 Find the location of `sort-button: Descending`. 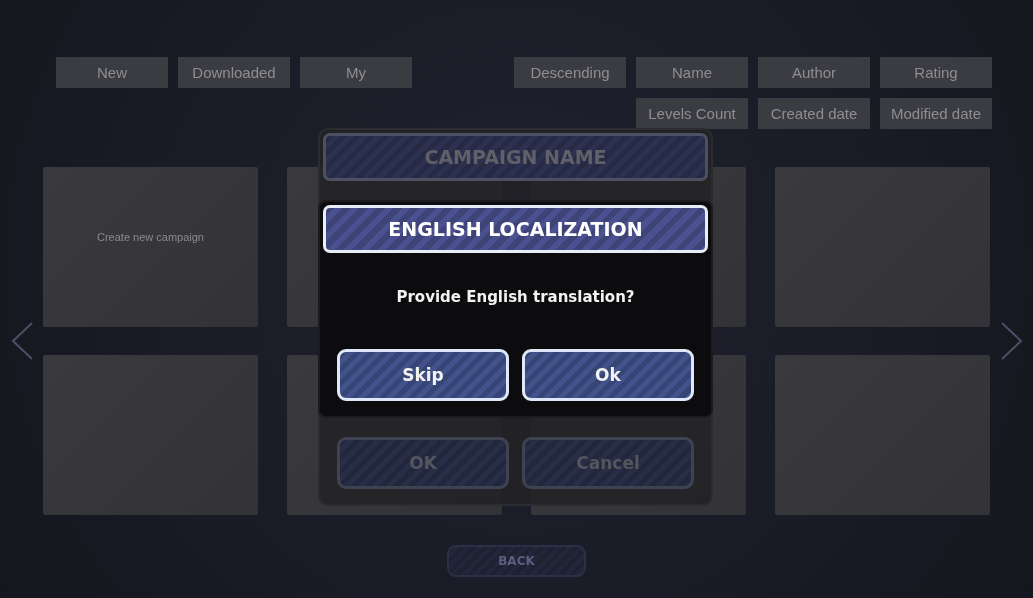

sort-button: Descending is located at coordinates (570, 72).